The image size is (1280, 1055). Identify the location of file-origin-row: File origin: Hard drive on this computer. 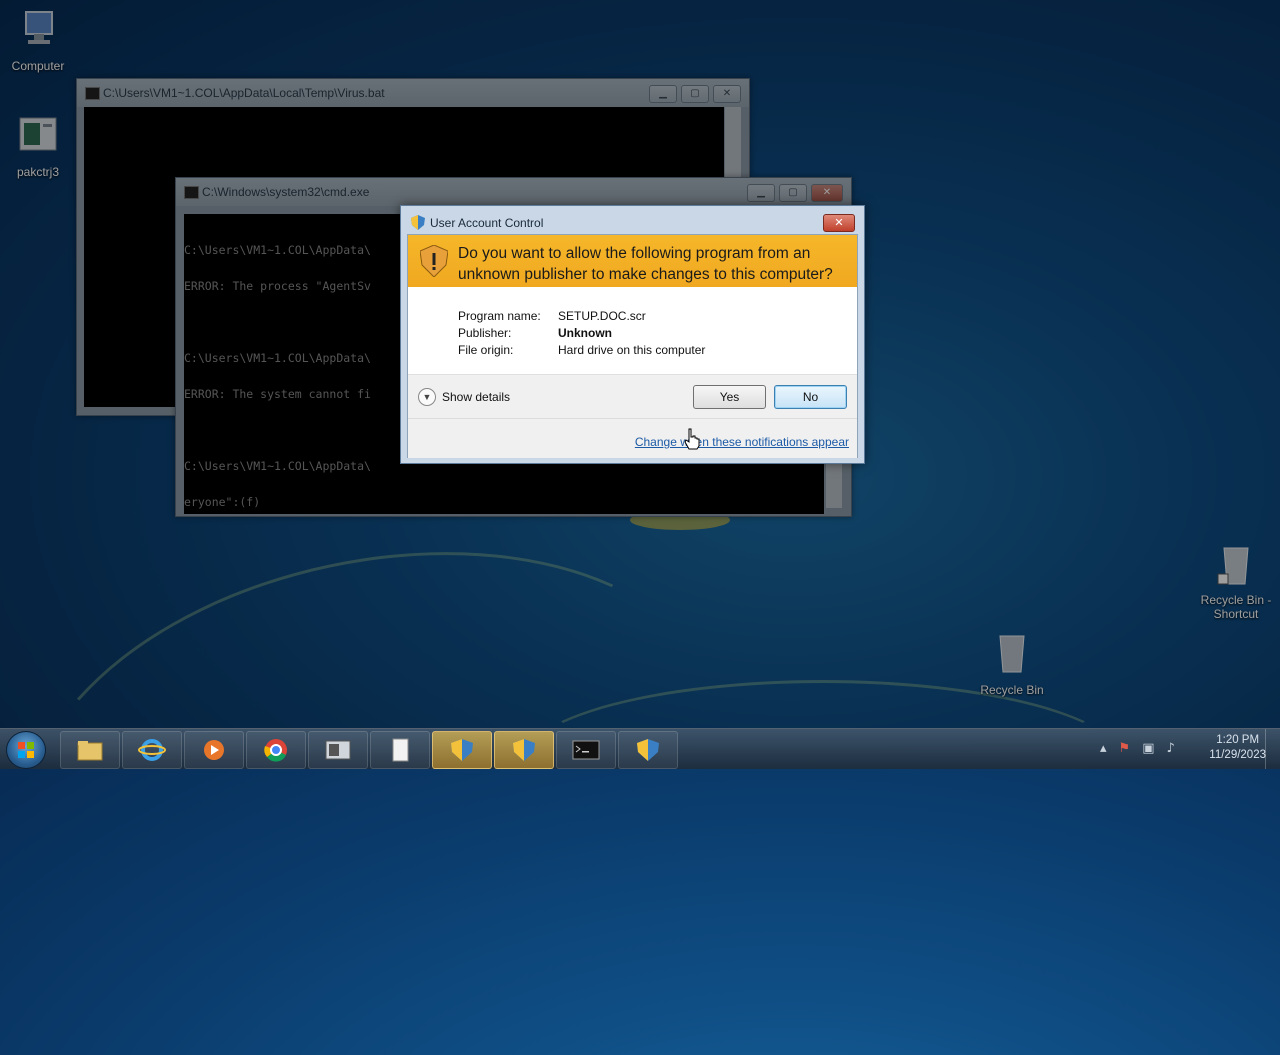
(581, 350).